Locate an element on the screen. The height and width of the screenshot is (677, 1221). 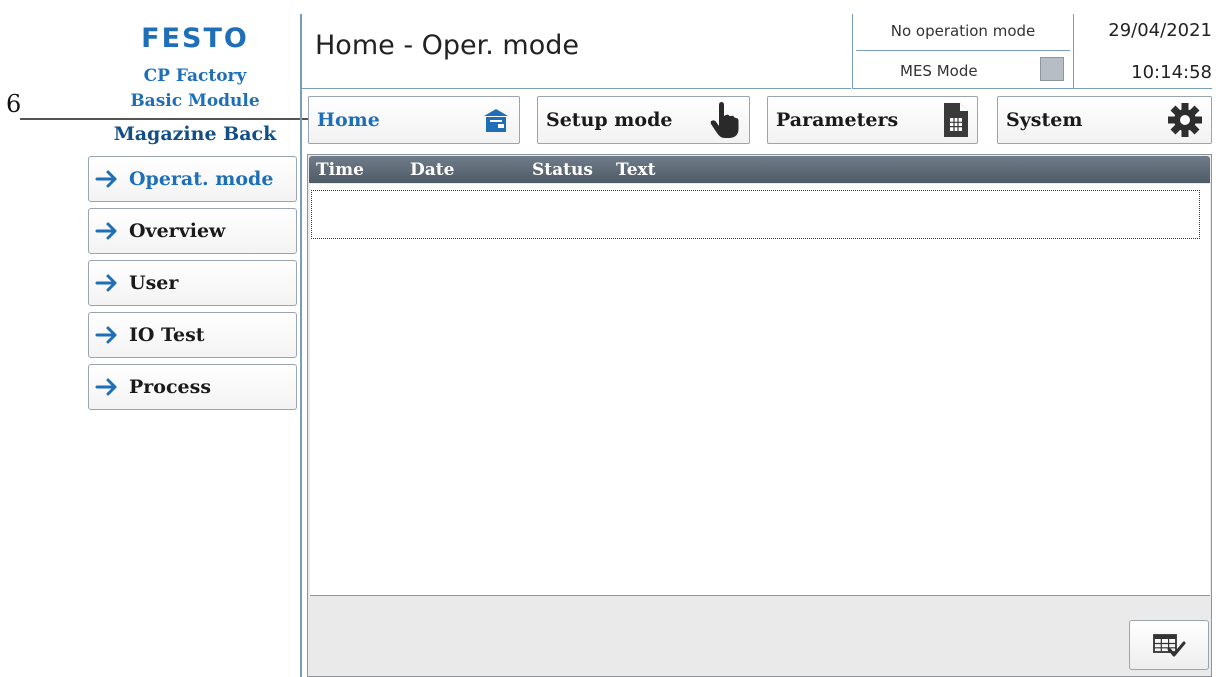
brand-line-2: Basic Module is located at coordinates (195, 101).